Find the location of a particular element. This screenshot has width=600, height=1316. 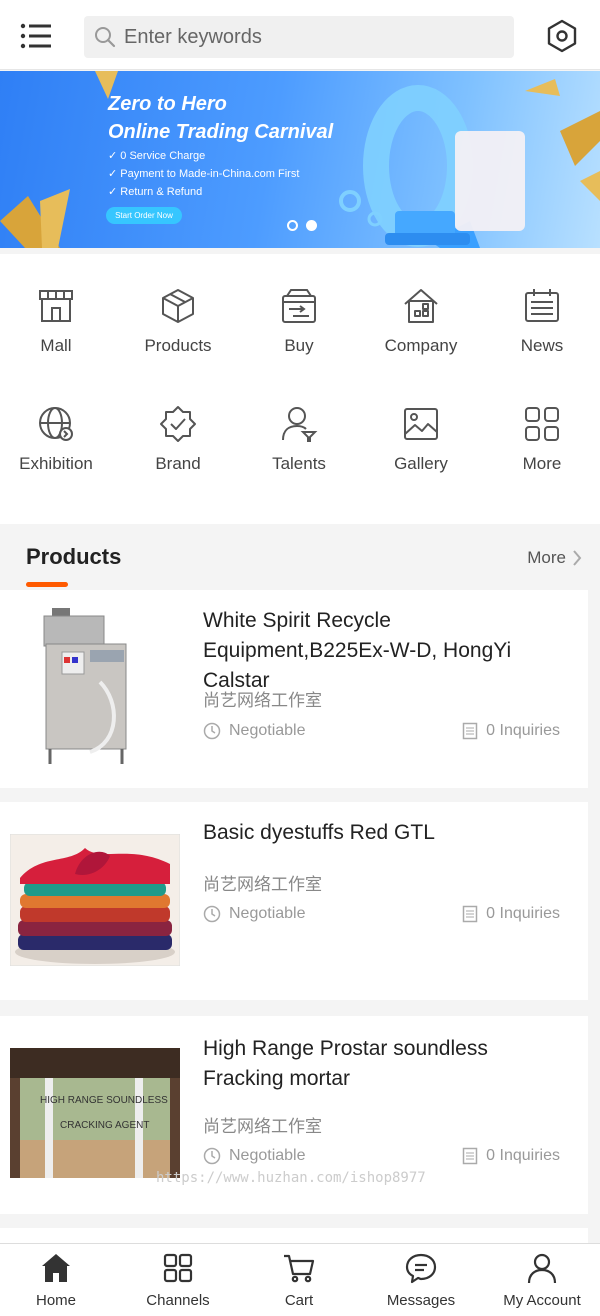

category-company: Company is located at coordinates (421, 336).